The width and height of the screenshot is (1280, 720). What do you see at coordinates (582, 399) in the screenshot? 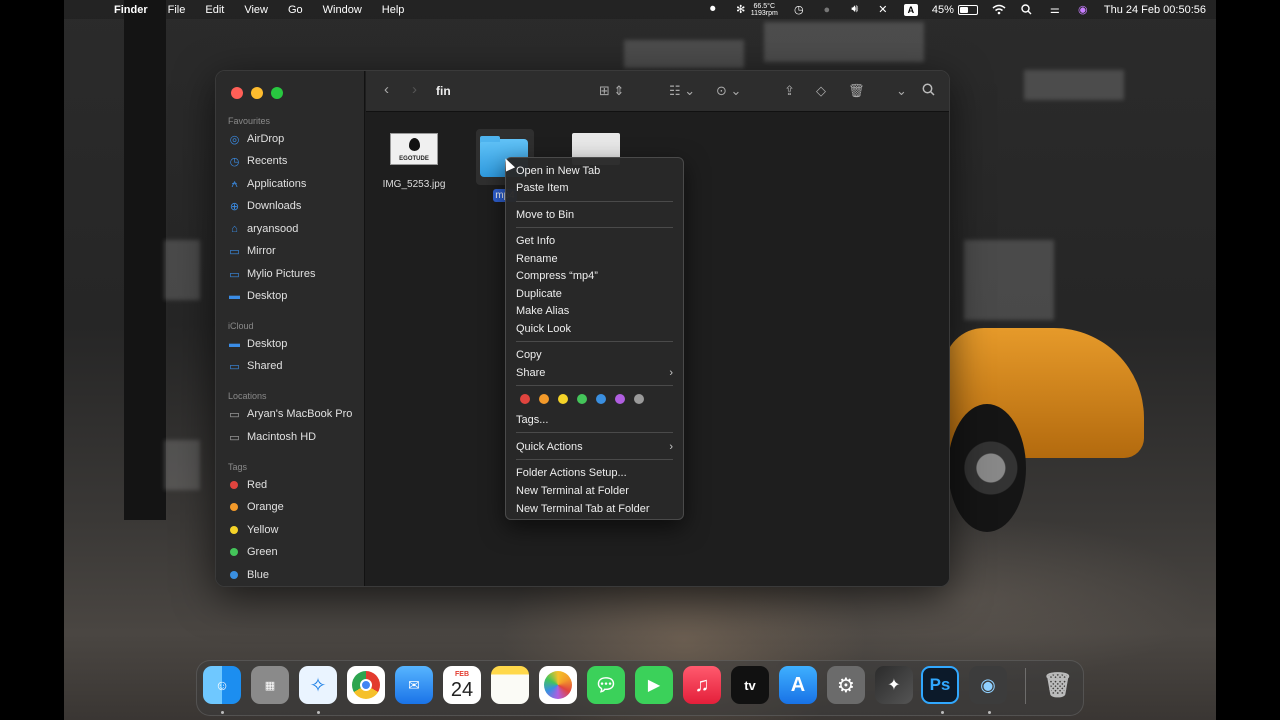
I see `tag-green-dot` at bounding box center [582, 399].